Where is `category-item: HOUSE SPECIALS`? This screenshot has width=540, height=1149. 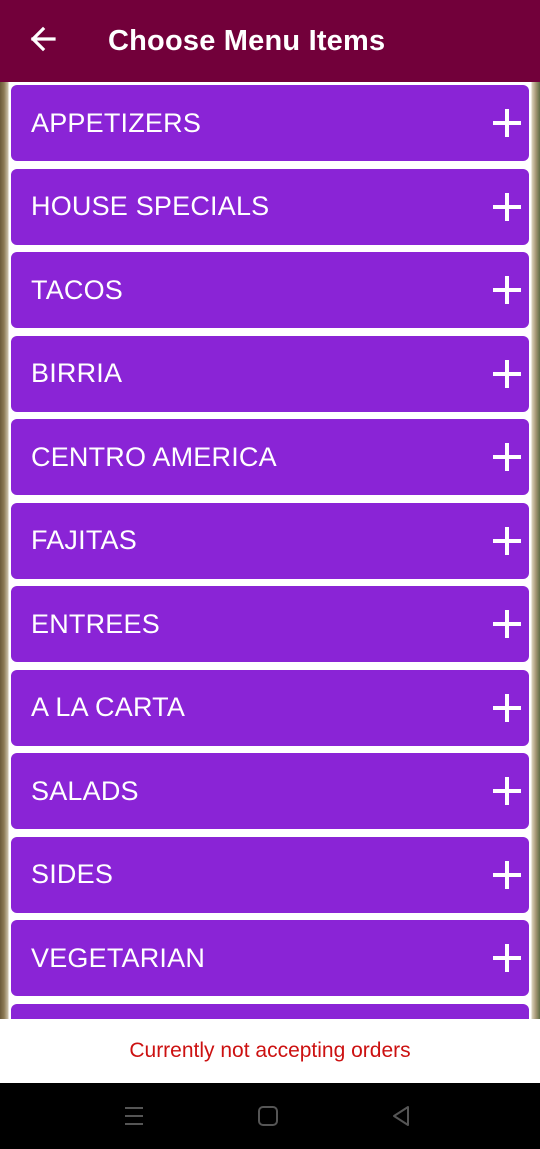 category-item: HOUSE SPECIALS is located at coordinates (270, 206).